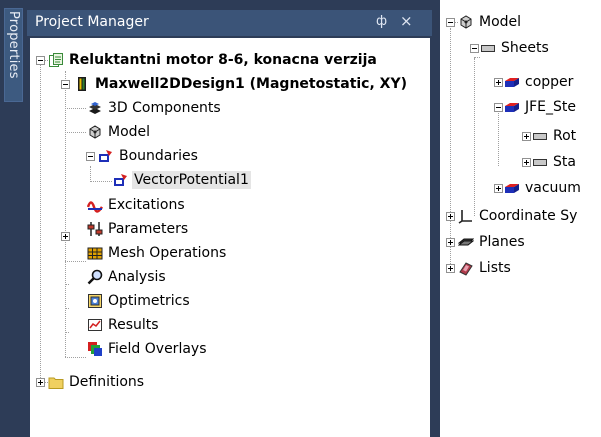 Image resolution: width=601 pixels, height=437 pixels. Describe the element at coordinates (495, 268) in the screenshot. I see `lists-label: Lists` at that location.